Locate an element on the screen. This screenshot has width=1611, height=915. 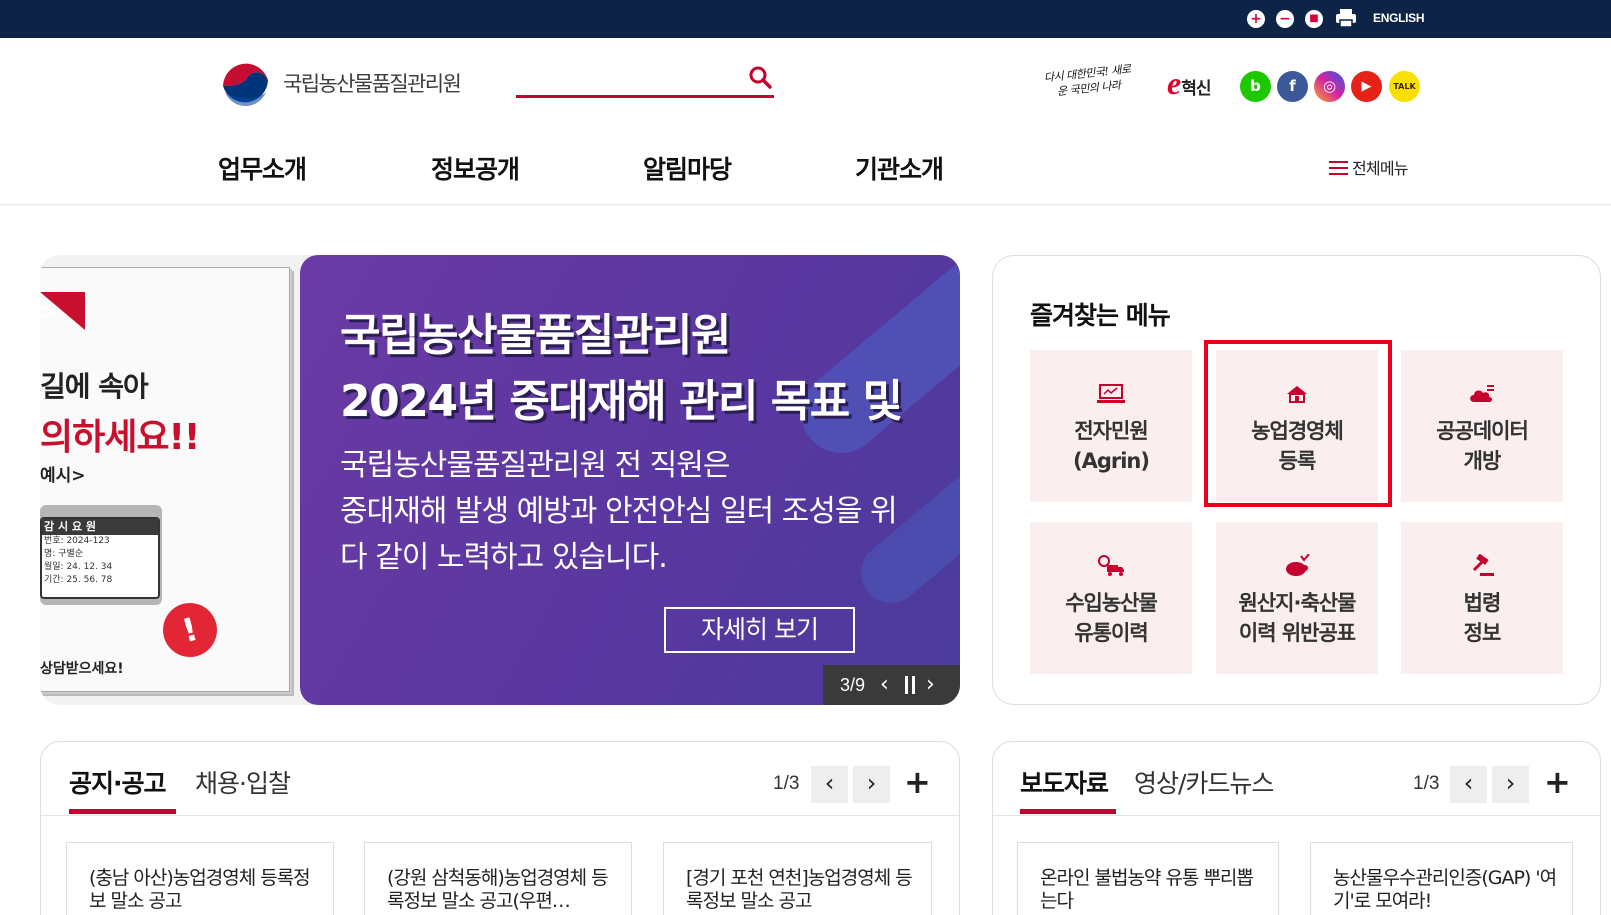
fav-item-label: 공공데이터 개방 is located at coordinates (1482, 446).